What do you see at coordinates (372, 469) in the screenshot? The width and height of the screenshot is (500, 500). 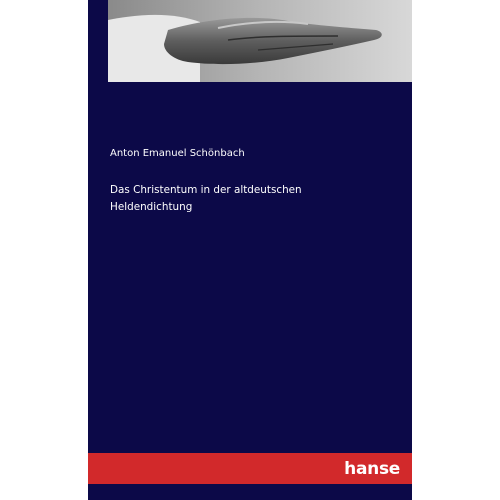 I see `publisher-logo: hanse` at bounding box center [372, 469].